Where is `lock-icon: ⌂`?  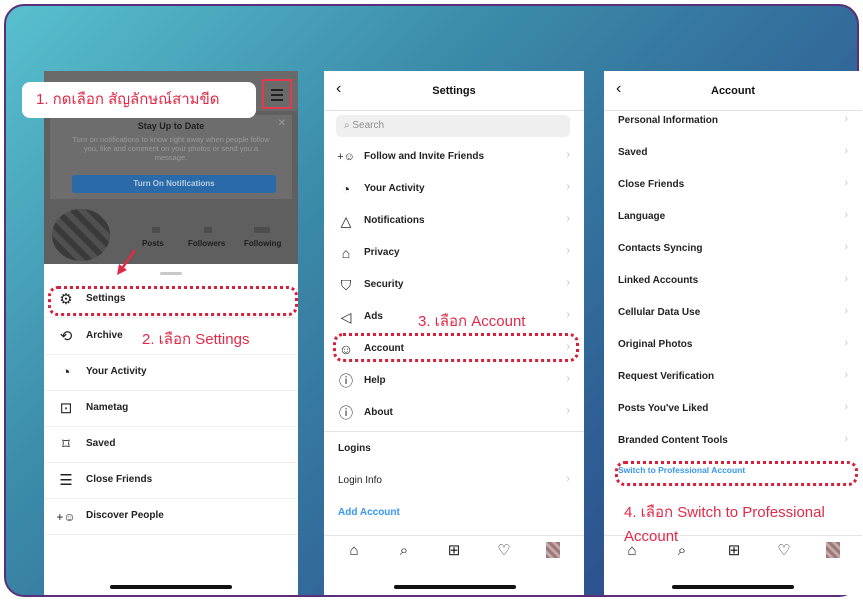 lock-icon: ⌂ is located at coordinates (346, 253).